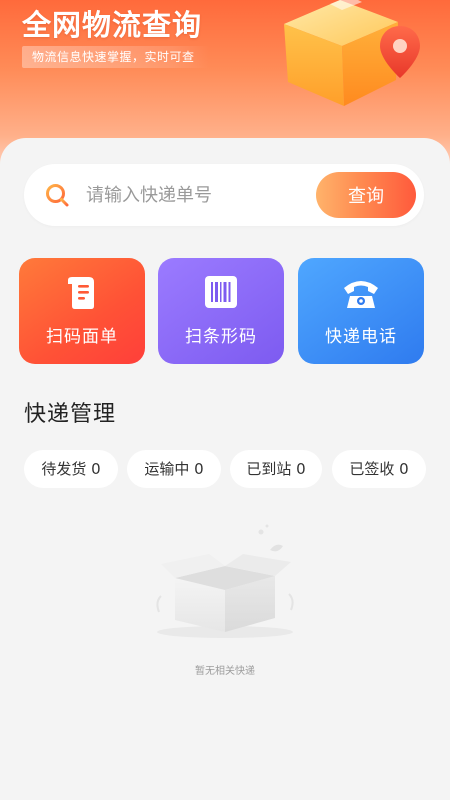 Image resolution: width=450 pixels, height=800 pixels. I want to click on tab-pending-shipment: 待发货 0, so click(71, 469).